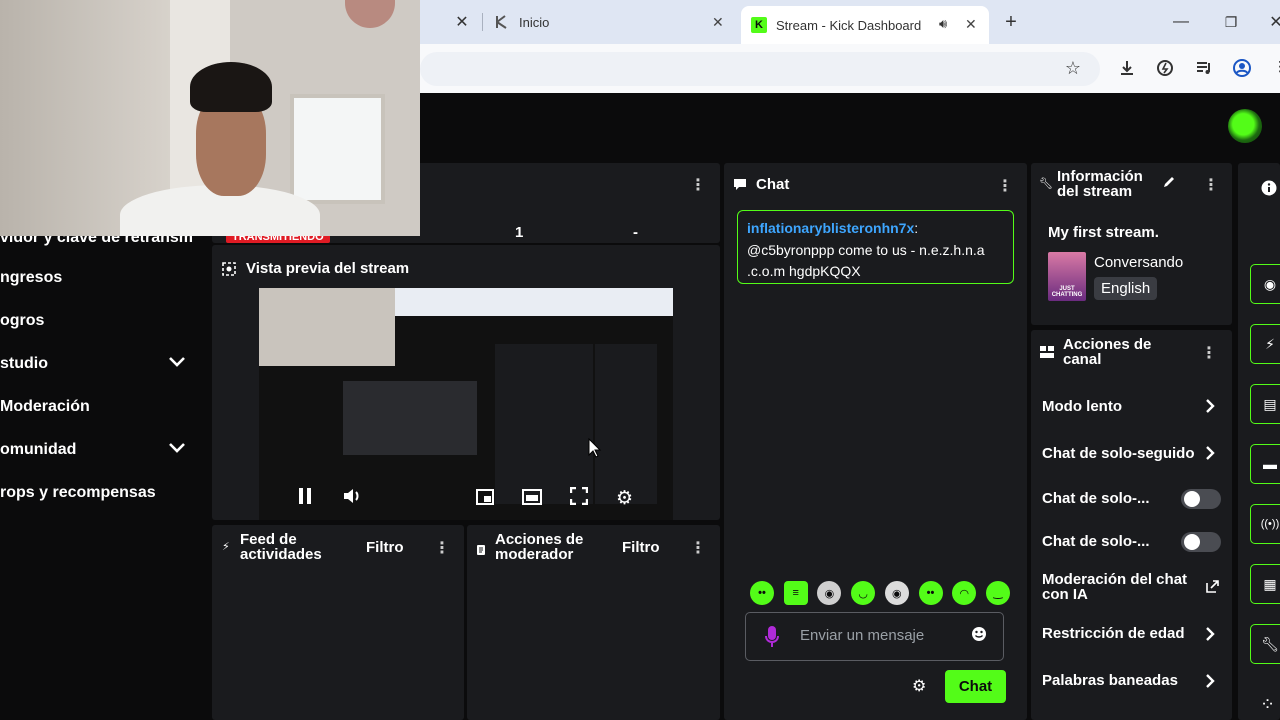 The height and width of the screenshot is (720, 1280). What do you see at coordinates (760, 69) in the screenshot?
I see `address-field` at bounding box center [760, 69].